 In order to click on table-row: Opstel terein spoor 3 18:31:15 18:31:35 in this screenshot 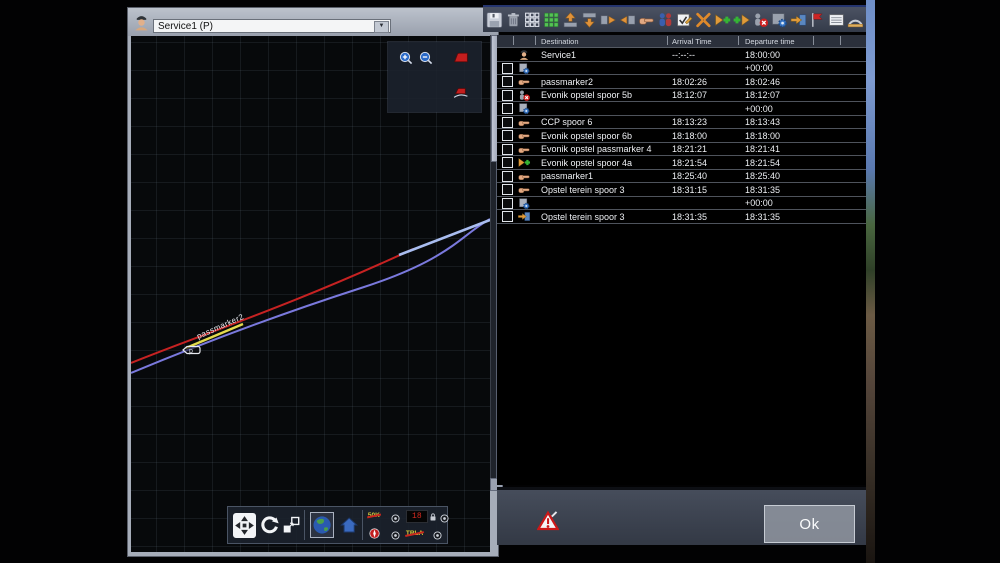, I will do `click(681, 190)`.